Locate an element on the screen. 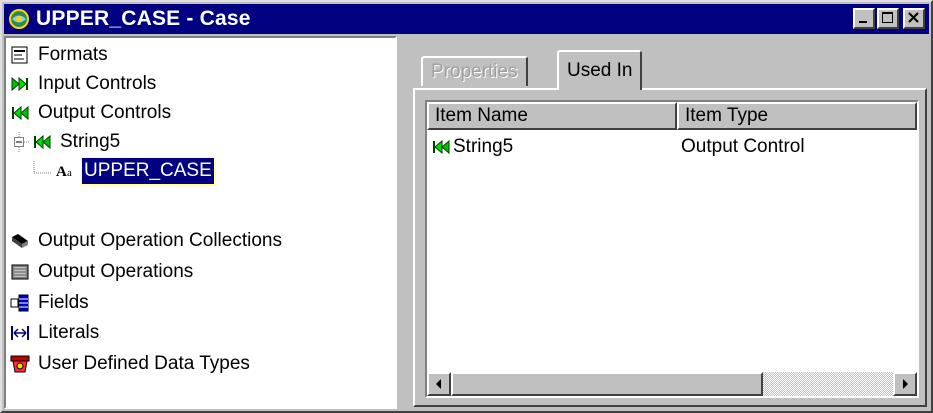  cell-item-name: String5 is located at coordinates (472, 147).